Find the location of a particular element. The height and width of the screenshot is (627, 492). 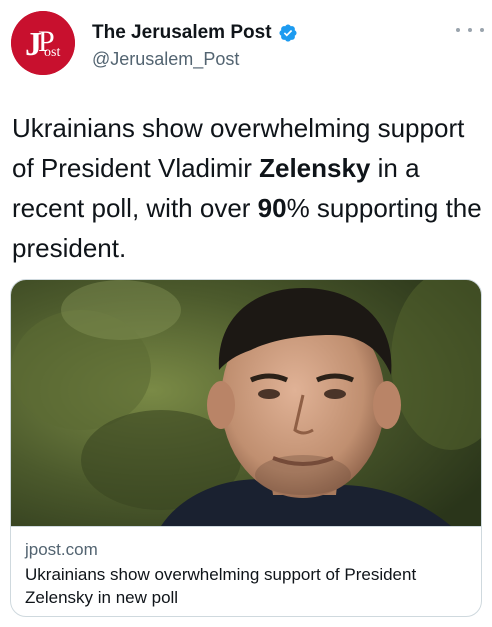

tweet-text-bold: Zelensky is located at coordinates (315, 168).